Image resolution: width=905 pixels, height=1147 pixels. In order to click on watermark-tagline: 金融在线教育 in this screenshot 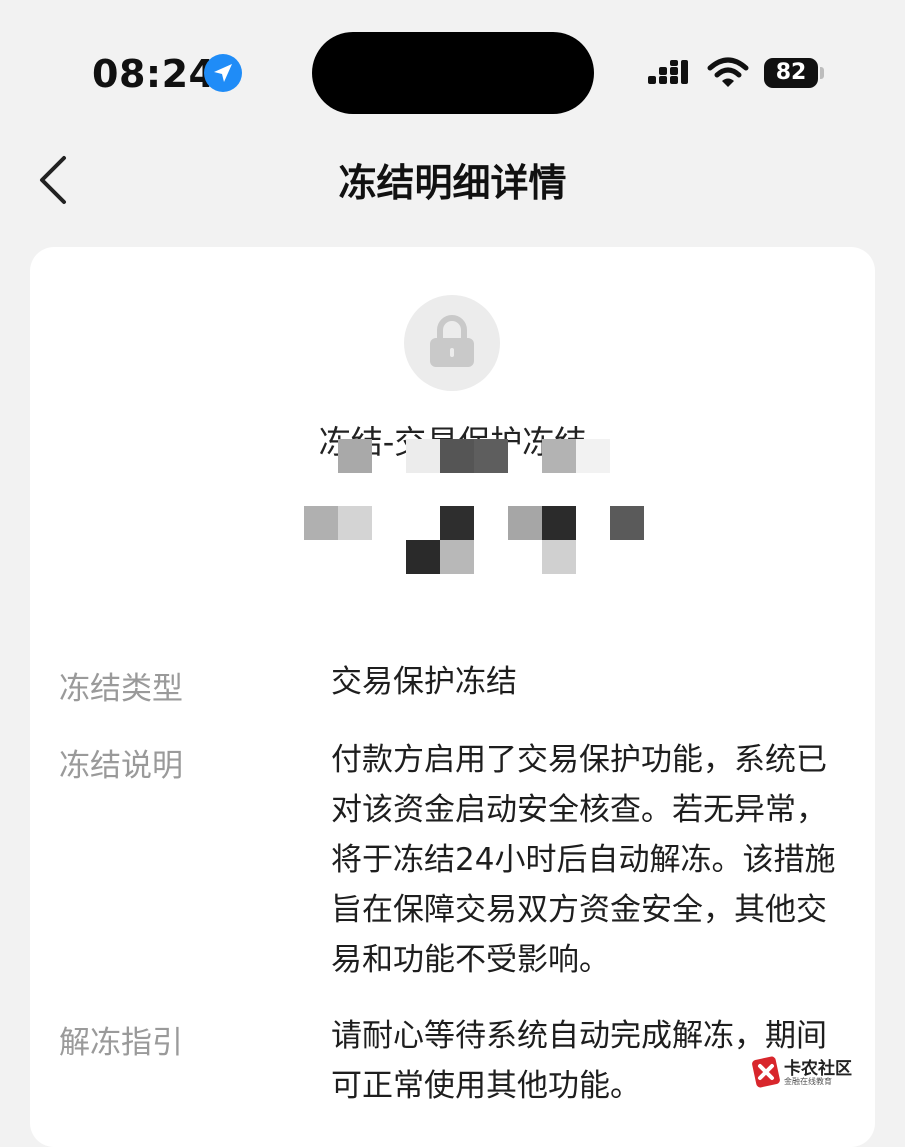, I will do `click(808, 1081)`.